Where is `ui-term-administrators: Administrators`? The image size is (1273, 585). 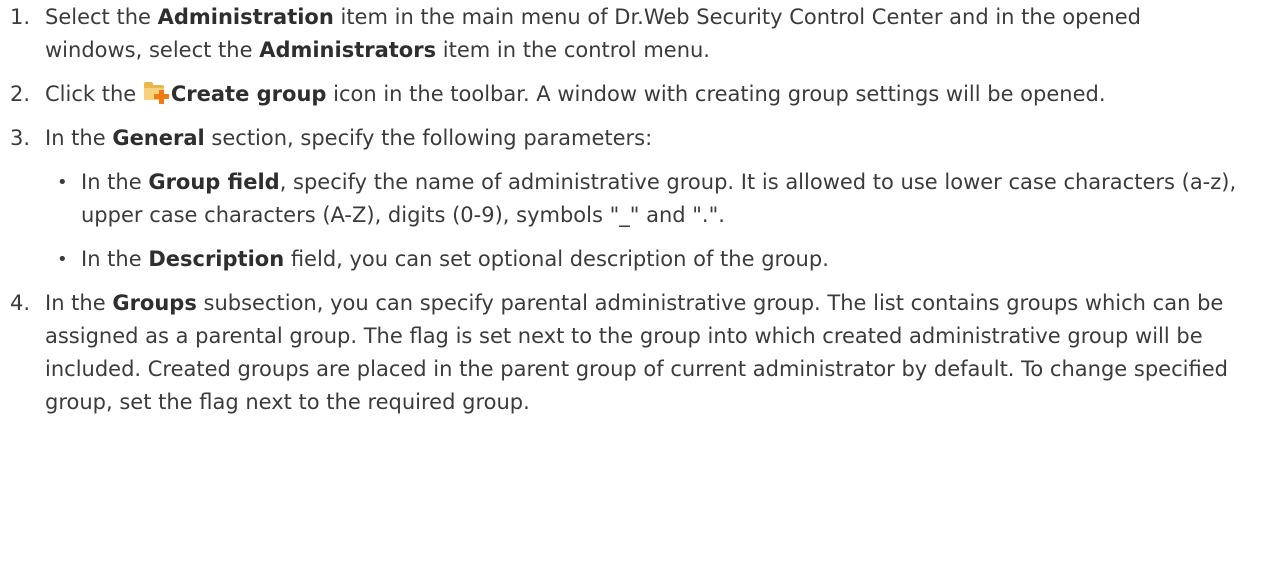
ui-term-administrators: Administrators is located at coordinates (348, 50).